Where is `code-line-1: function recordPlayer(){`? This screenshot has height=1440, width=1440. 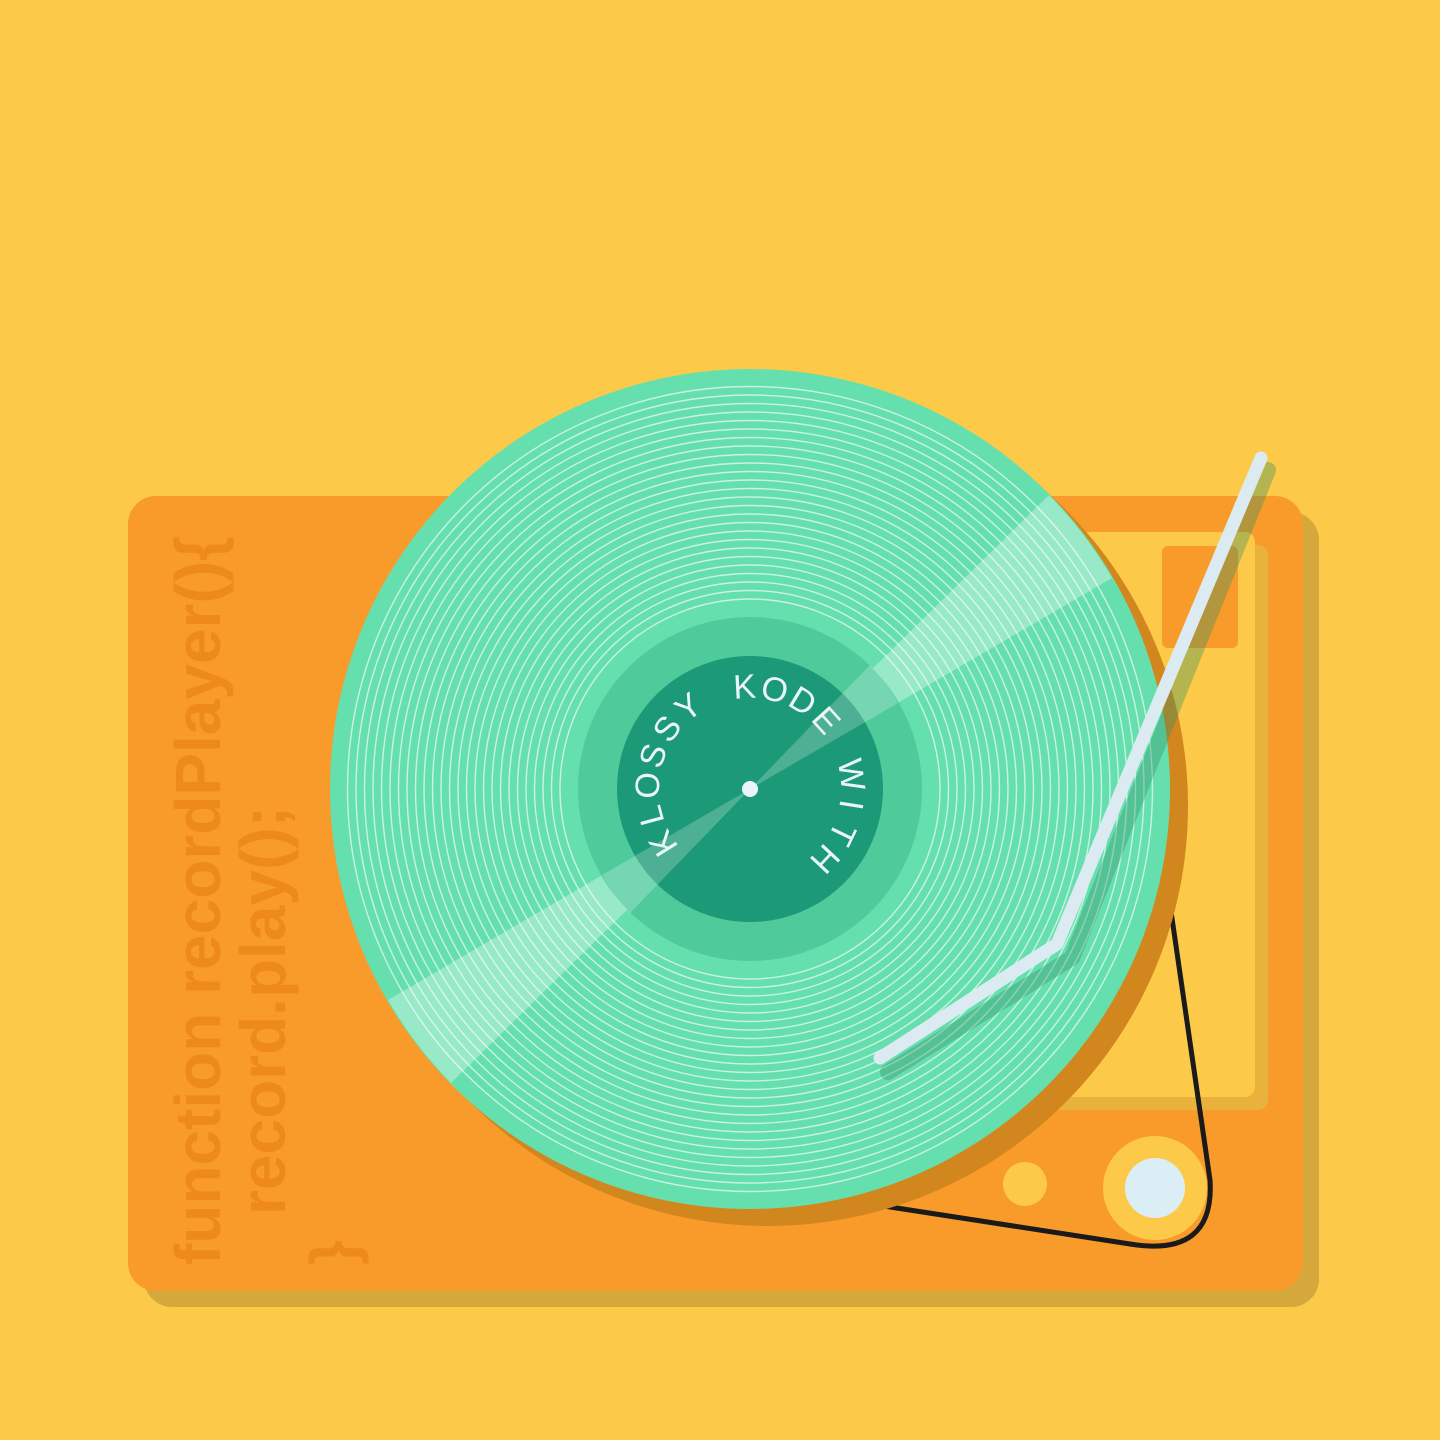 code-line-1: function recordPlayer(){ is located at coordinates (198, 900).